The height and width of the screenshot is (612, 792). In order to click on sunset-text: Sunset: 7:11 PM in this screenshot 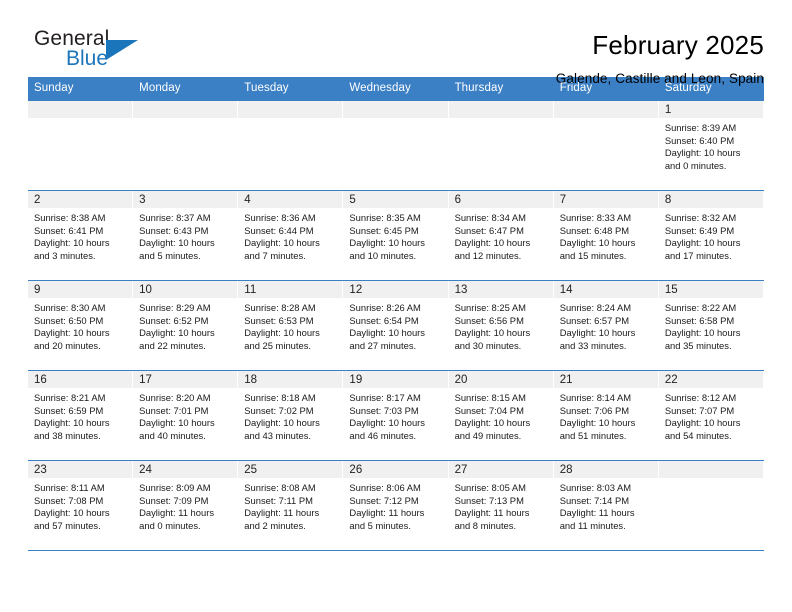, I will do `click(278, 500)`.